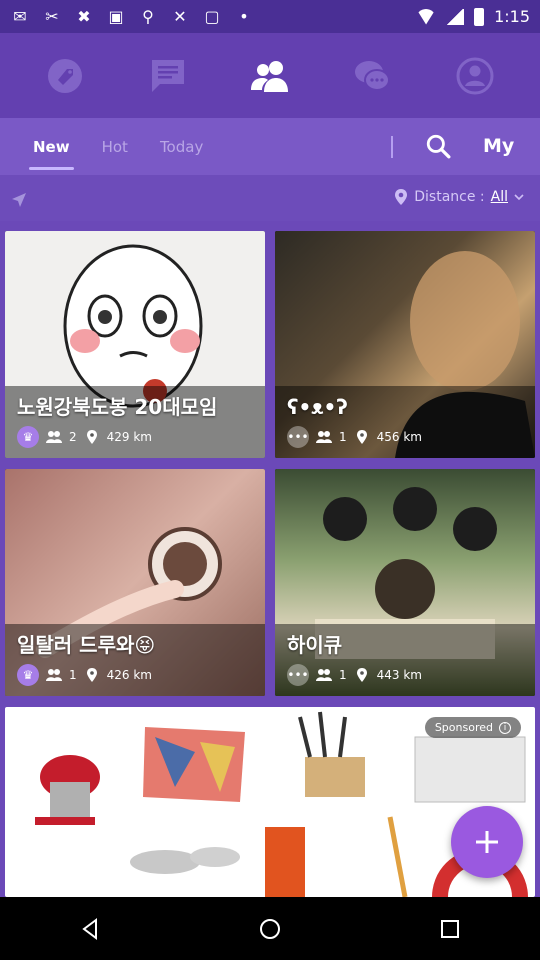 This screenshot has width=540, height=960. I want to click on group-title: 일탈러 드루와😝, so click(86, 645).